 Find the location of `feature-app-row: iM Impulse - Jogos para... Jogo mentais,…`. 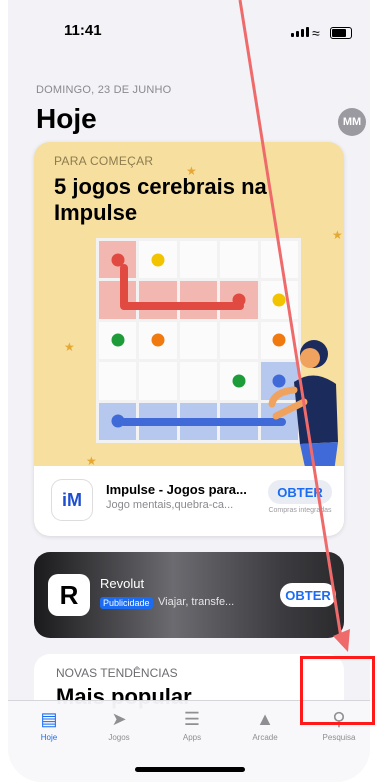

feature-app-row: iM Impulse - Jogos para... Jogo mentais,… is located at coordinates (189, 501).